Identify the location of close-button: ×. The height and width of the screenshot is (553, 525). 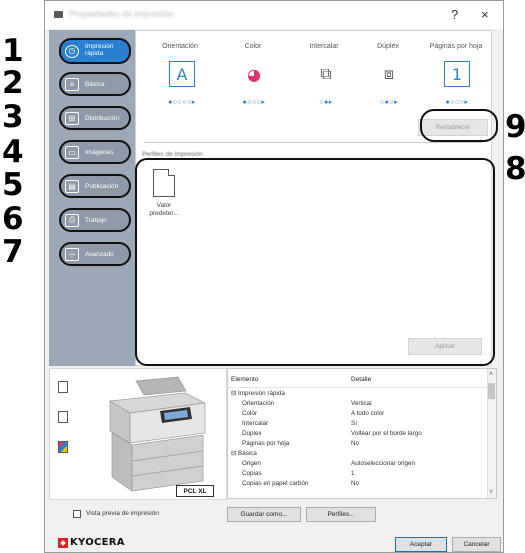
(485, 14).